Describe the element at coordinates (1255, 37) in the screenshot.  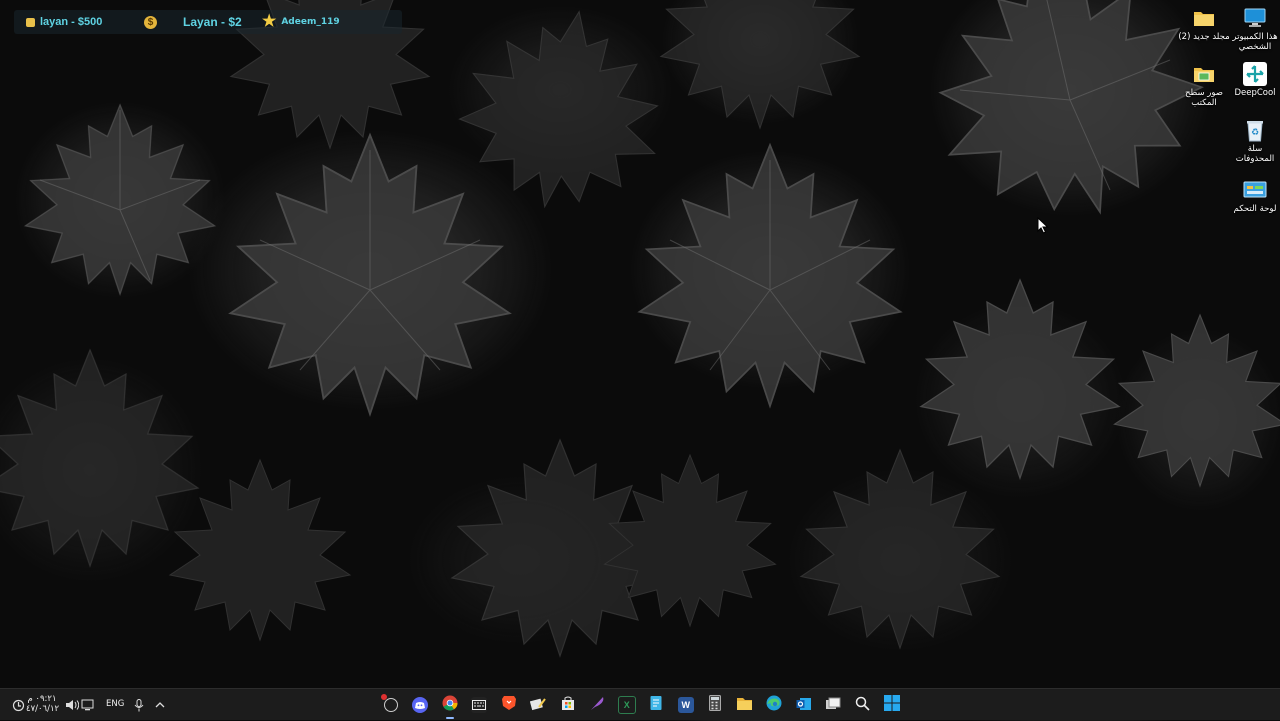
I see `desktop-icon-label: هذا الكمبيوتر` at that location.